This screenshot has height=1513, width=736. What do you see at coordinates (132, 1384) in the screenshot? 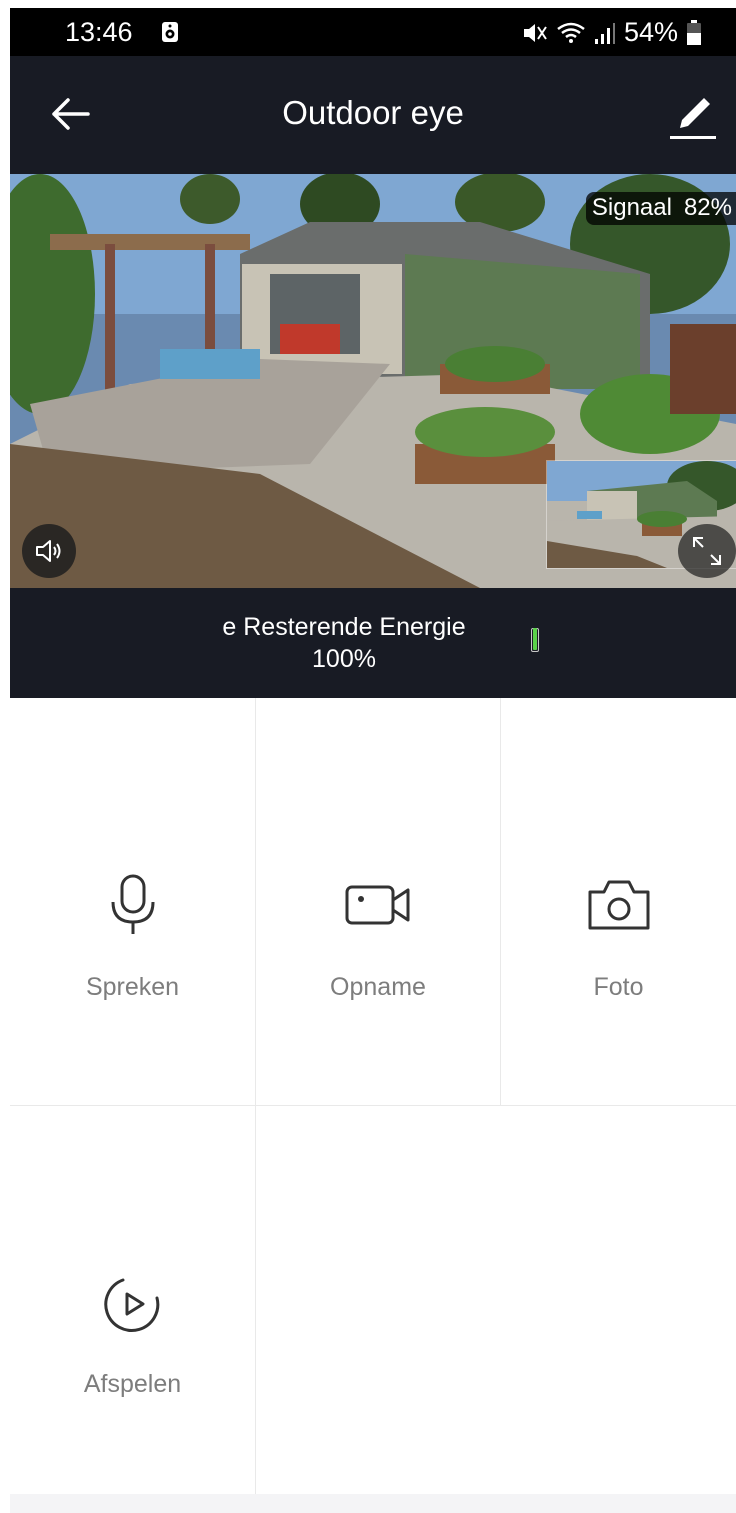
I see `playback-label: Afspelen` at bounding box center [132, 1384].